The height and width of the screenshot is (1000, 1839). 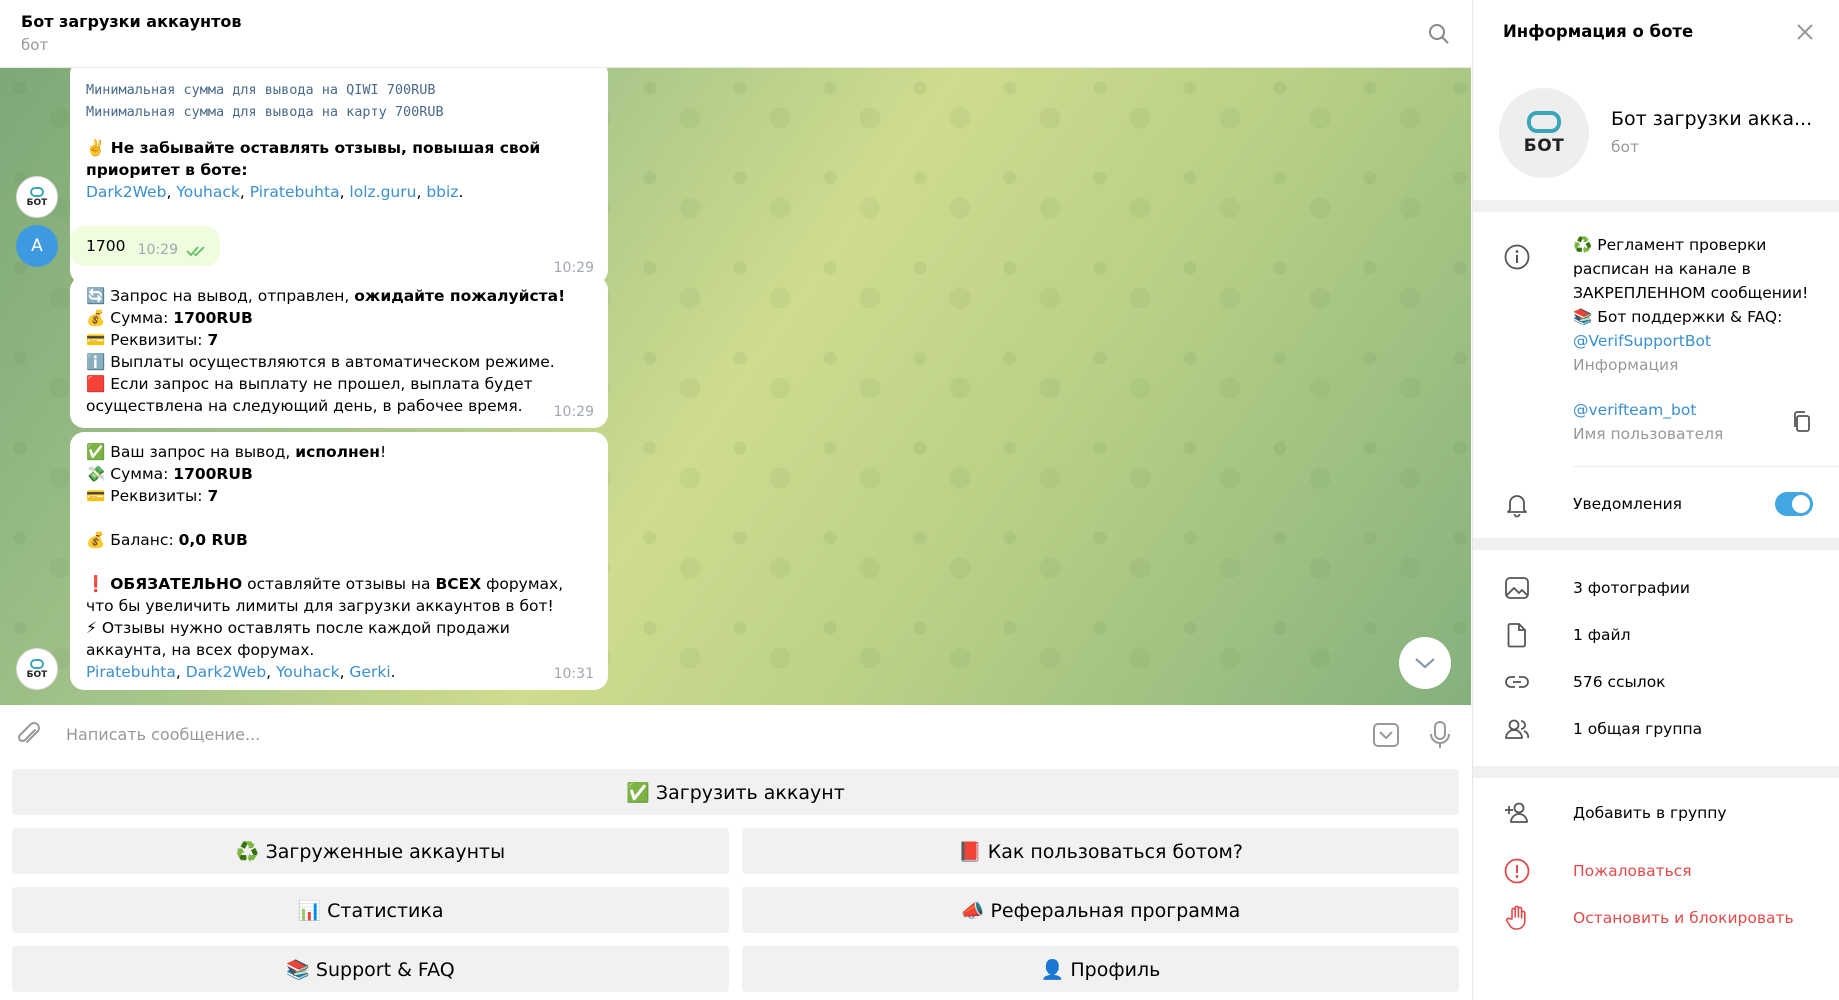 I want to click on stop-and-block-button: Остановить и блокировать, so click(x=1683, y=918).